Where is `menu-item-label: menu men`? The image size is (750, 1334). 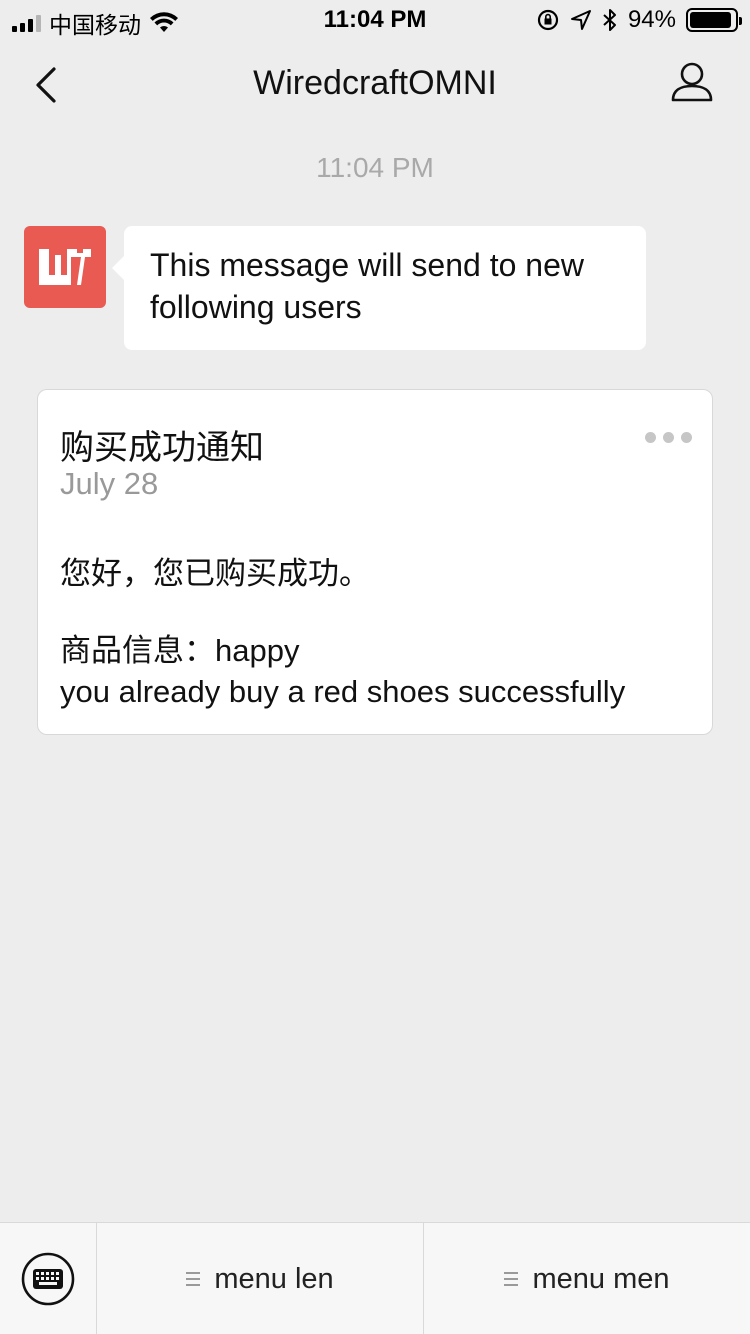
menu-item-label: menu men is located at coordinates (601, 1278).